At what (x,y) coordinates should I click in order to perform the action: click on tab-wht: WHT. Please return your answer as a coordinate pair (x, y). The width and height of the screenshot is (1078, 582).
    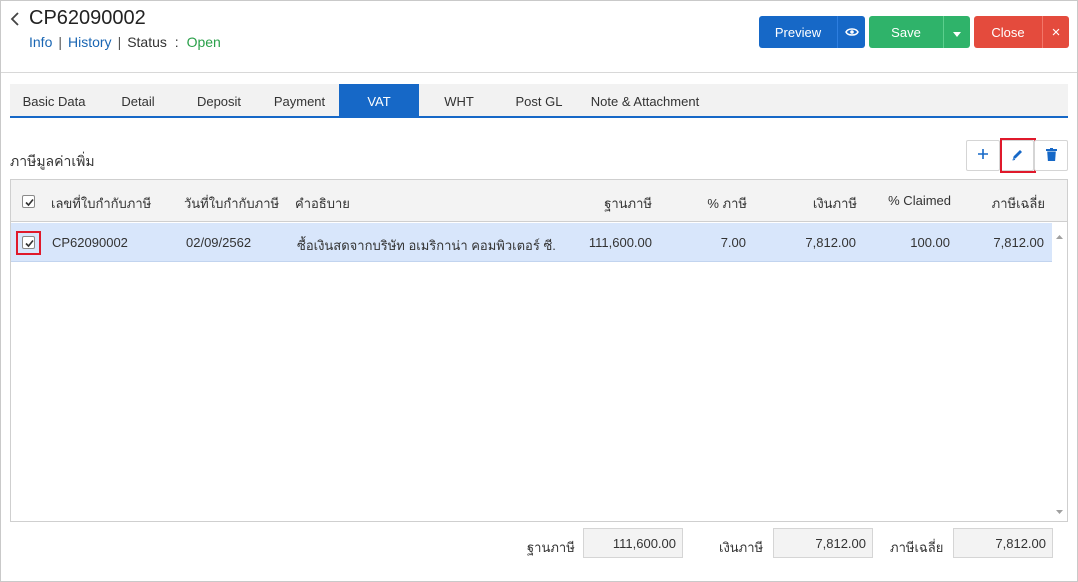
    Looking at the image, I should click on (459, 101).